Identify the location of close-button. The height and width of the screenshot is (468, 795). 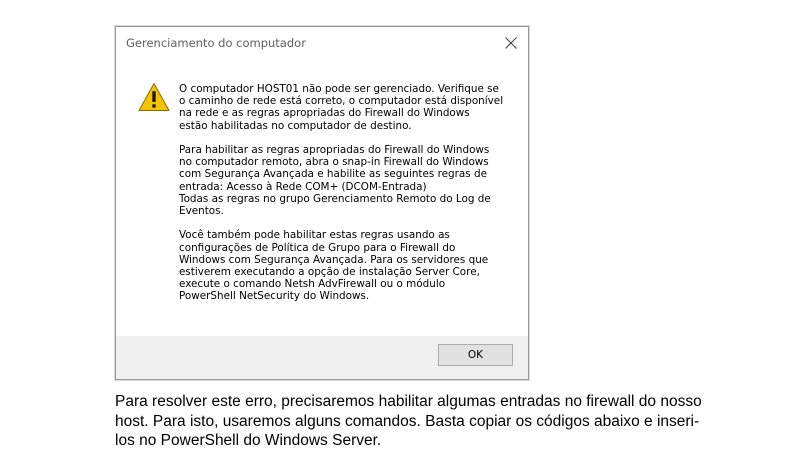
(511, 43).